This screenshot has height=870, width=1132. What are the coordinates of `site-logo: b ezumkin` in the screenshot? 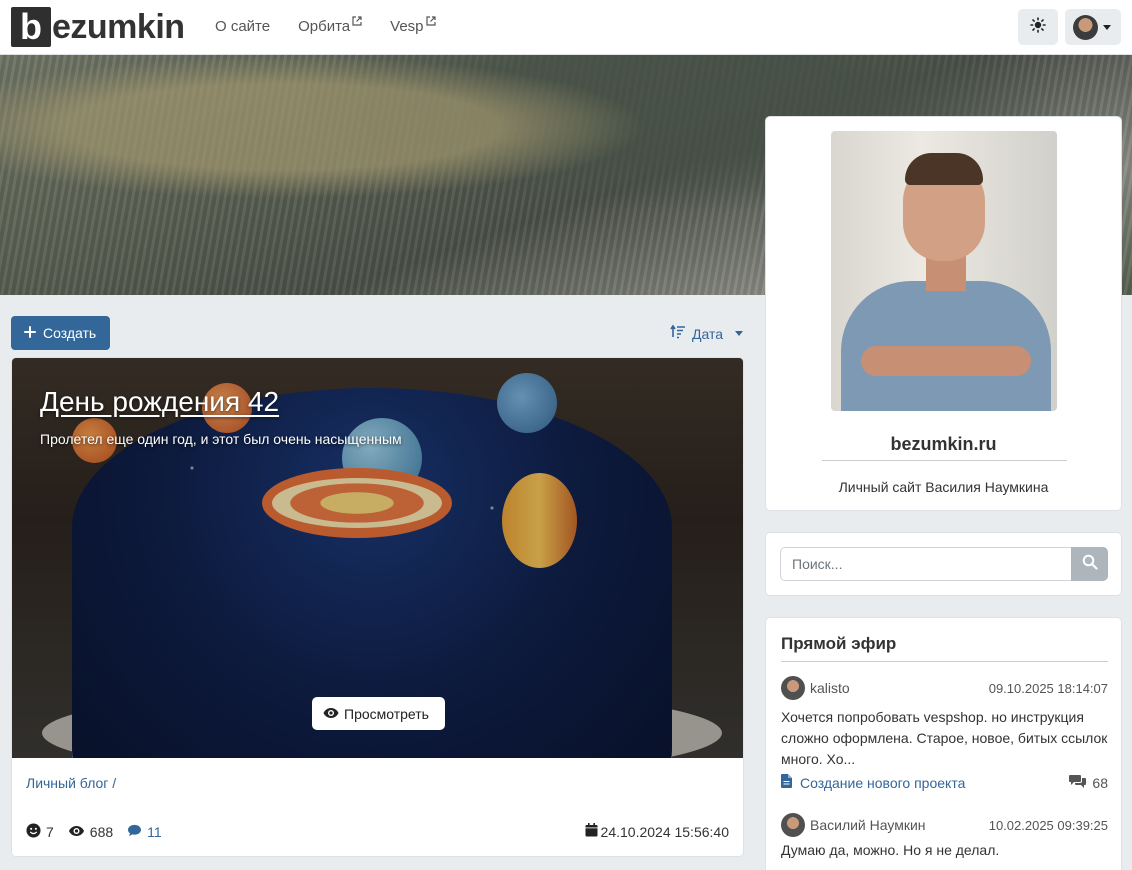 It's located at (98, 27).